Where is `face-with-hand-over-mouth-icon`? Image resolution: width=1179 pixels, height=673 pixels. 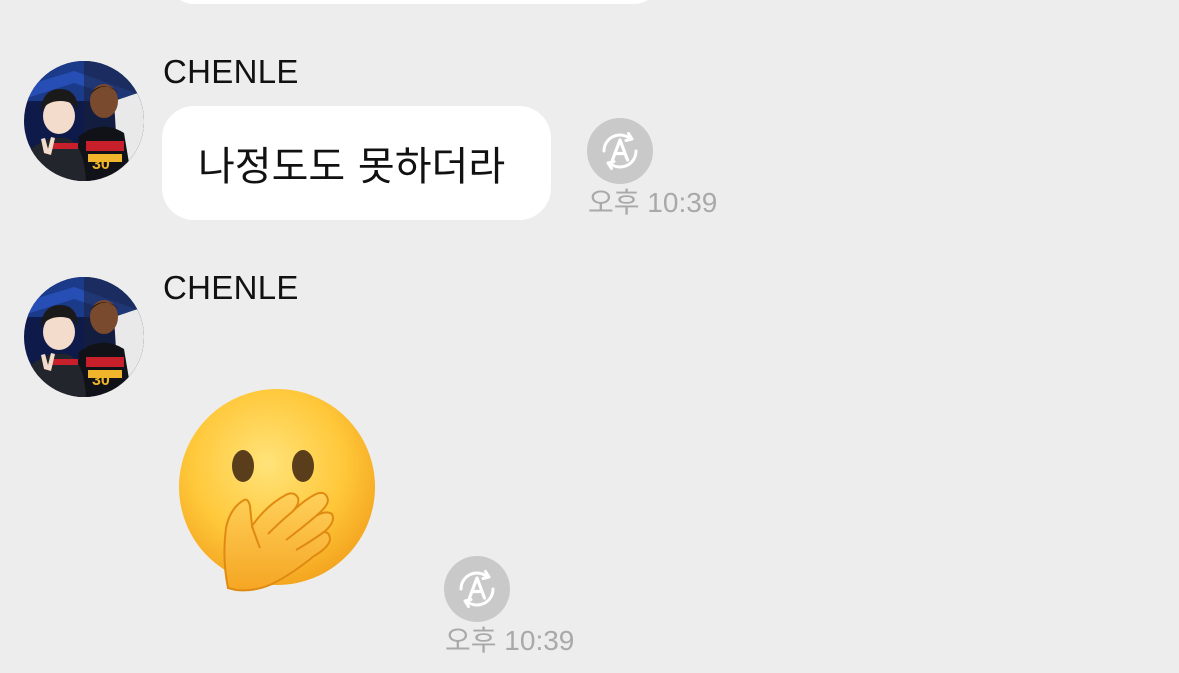
face-with-hand-over-mouth-icon is located at coordinates (277, 490).